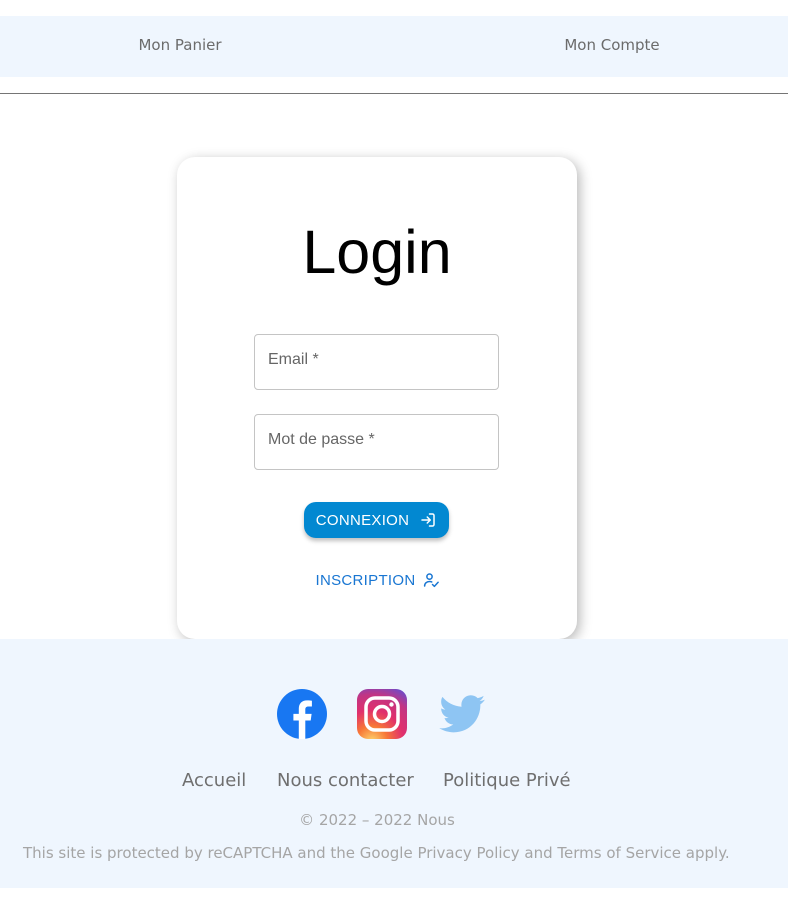 Image resolution: width=788 pixels, height=906 pixels. Describe the element at coordinates (432, 580) in the screenshot. I see `how-to-reg-icon` at that location.